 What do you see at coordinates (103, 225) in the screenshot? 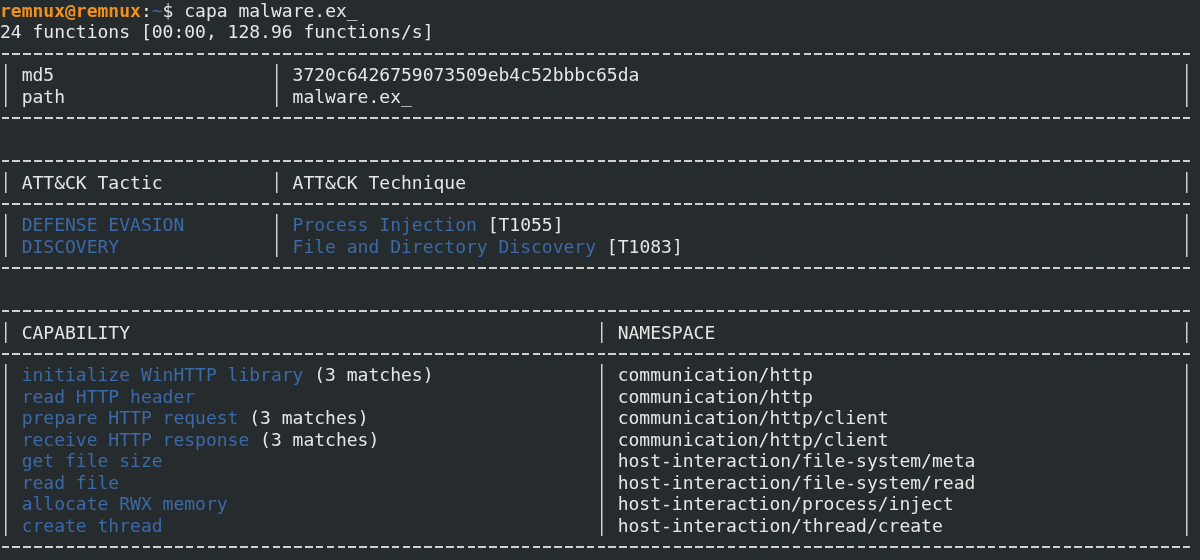
I see `tactic-name: DEFENSE EVASION` at bounding box center [103, 225].